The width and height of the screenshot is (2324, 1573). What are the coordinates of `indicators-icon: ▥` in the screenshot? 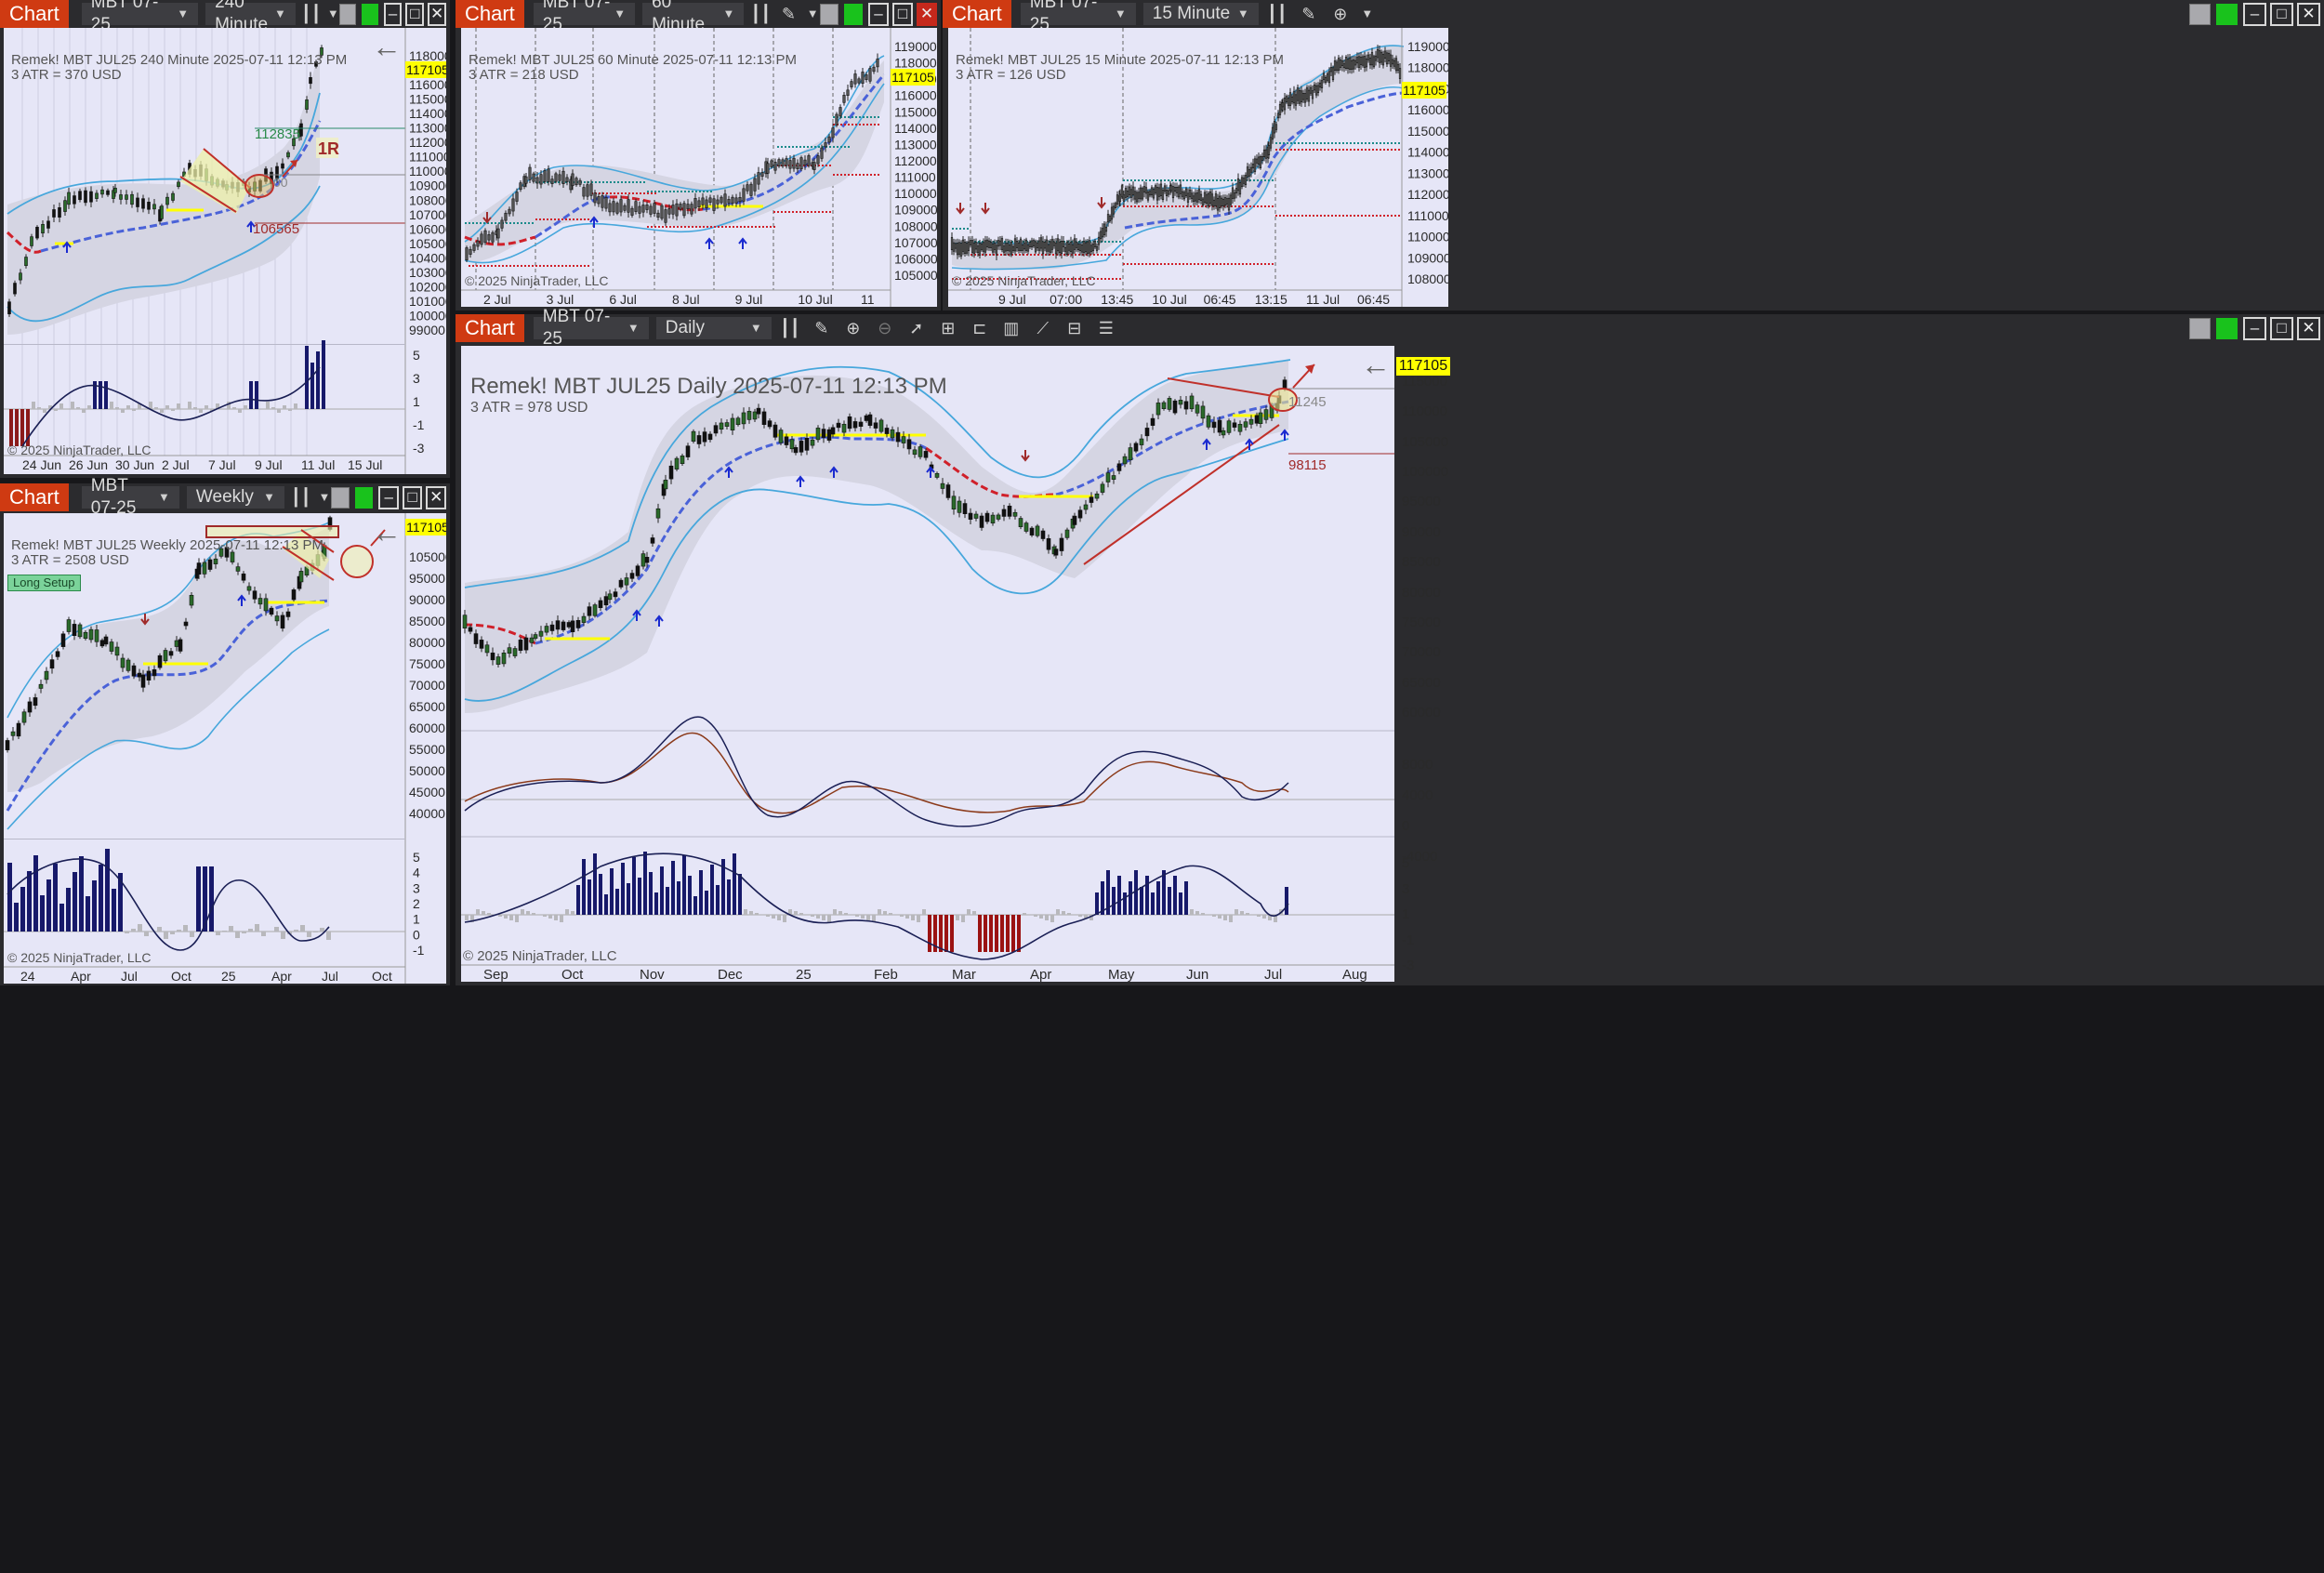 It's located at (1011, 328).